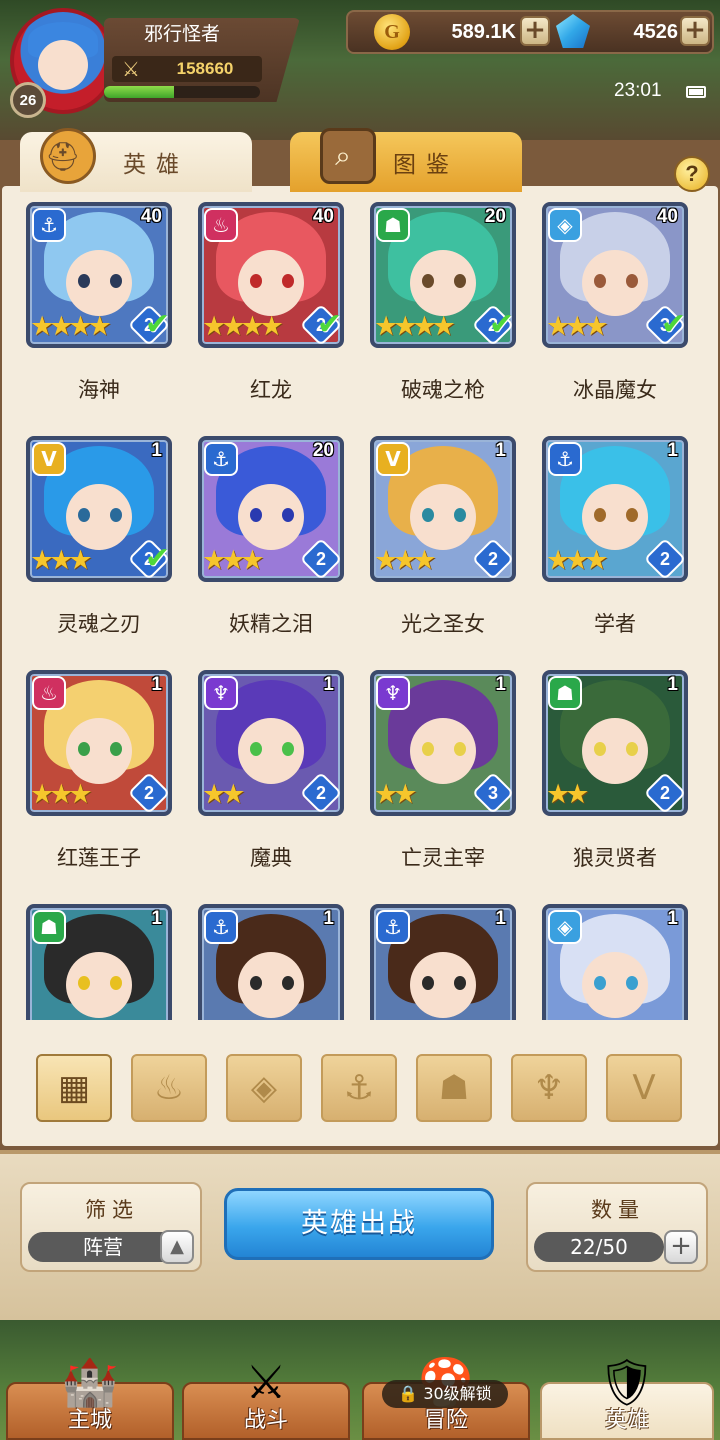  Describe the element at coordinates (627, 1397) in the screenshot. I see `nav-heroes: 🛡 英雄` at that location.